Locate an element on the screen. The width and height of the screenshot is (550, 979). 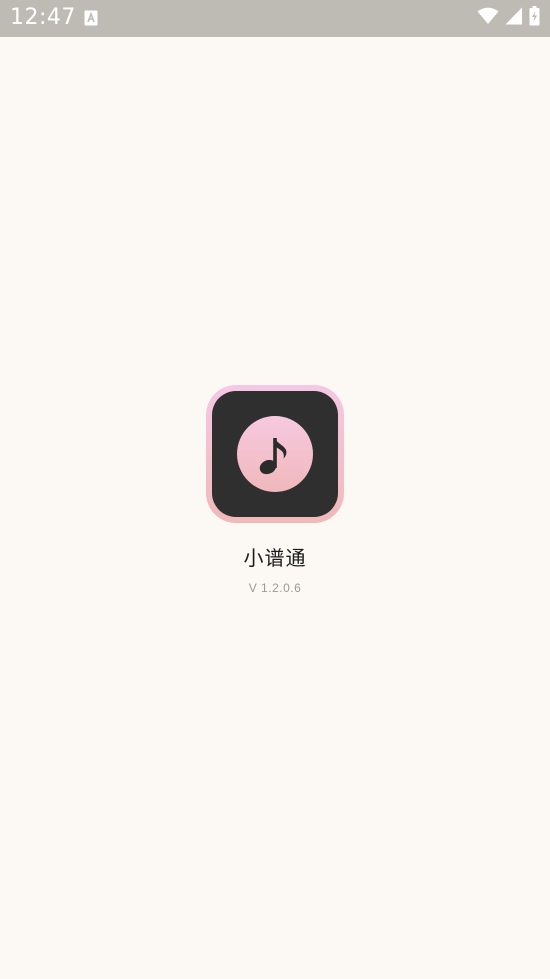
app-logo-tile is located at coordinates (275, 454).